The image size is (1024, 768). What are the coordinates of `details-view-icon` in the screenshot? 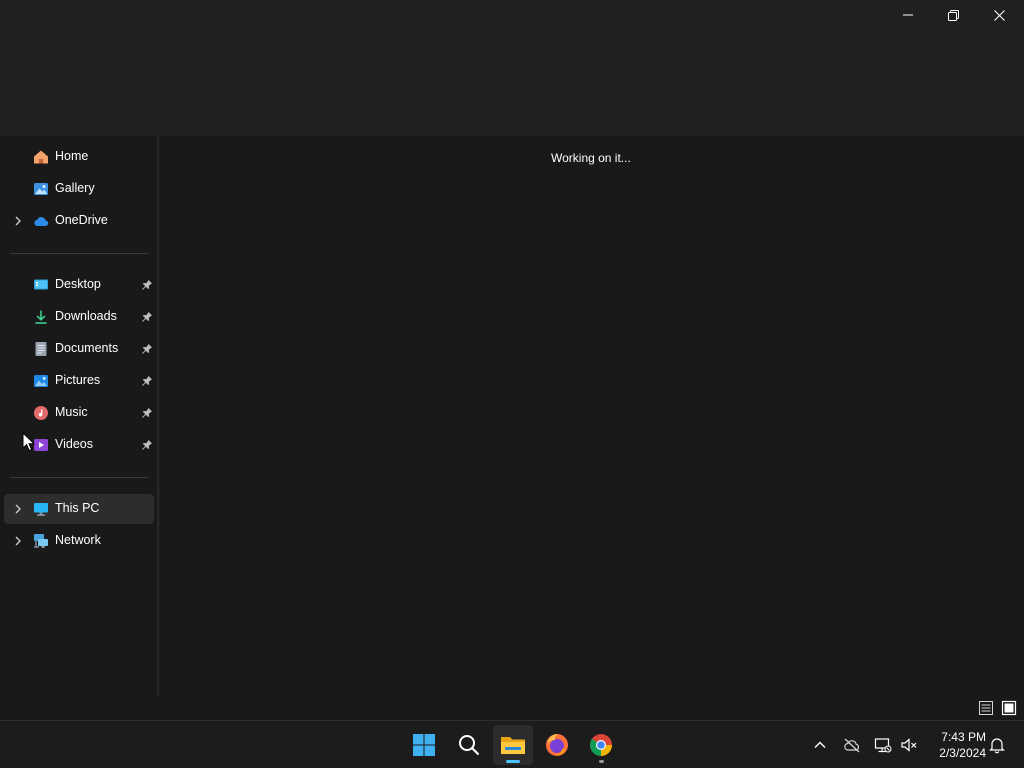 It's located at (986, 708).